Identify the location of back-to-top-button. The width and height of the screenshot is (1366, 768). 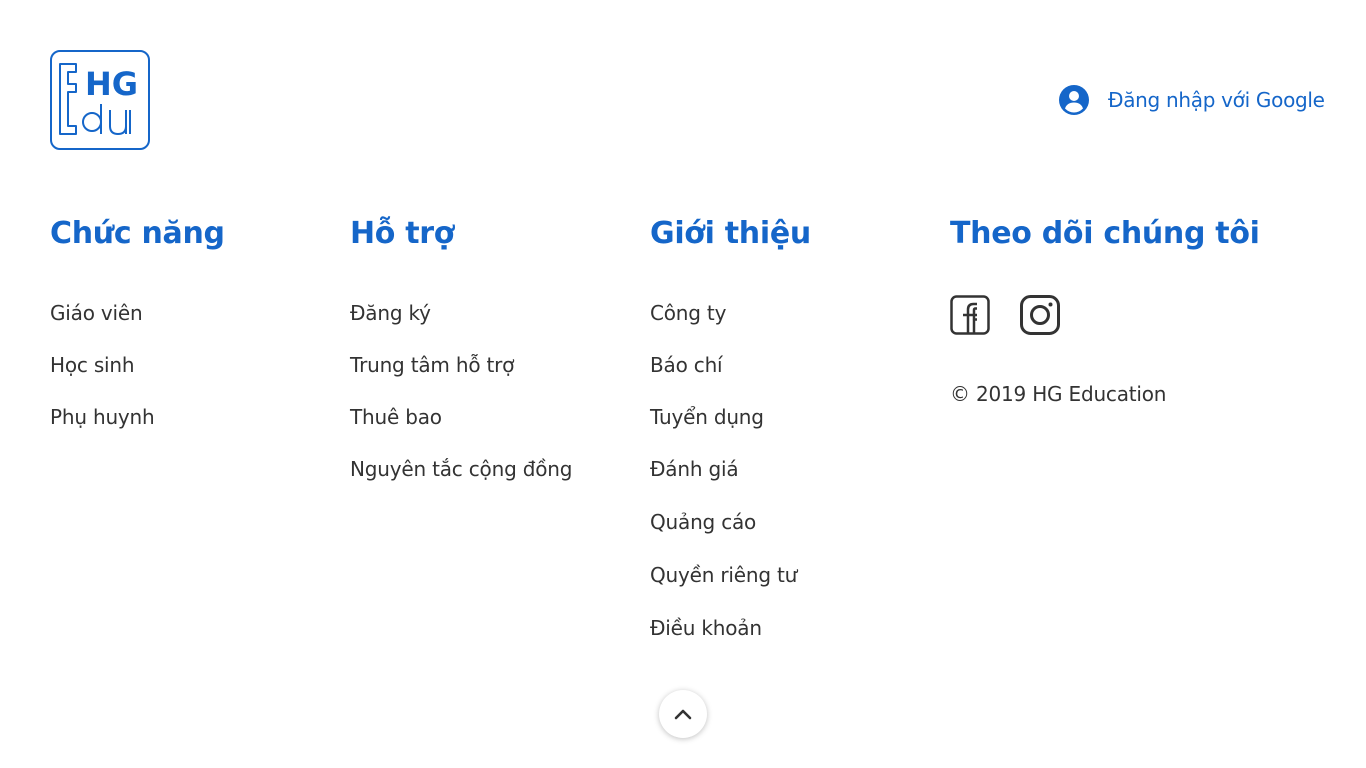
(683, 714).